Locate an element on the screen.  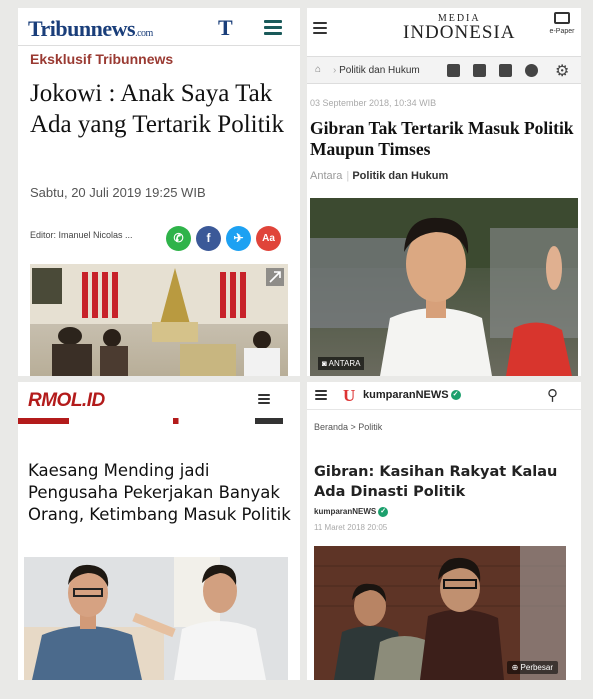
newspaper-icon is located at coordinates (562, 18).